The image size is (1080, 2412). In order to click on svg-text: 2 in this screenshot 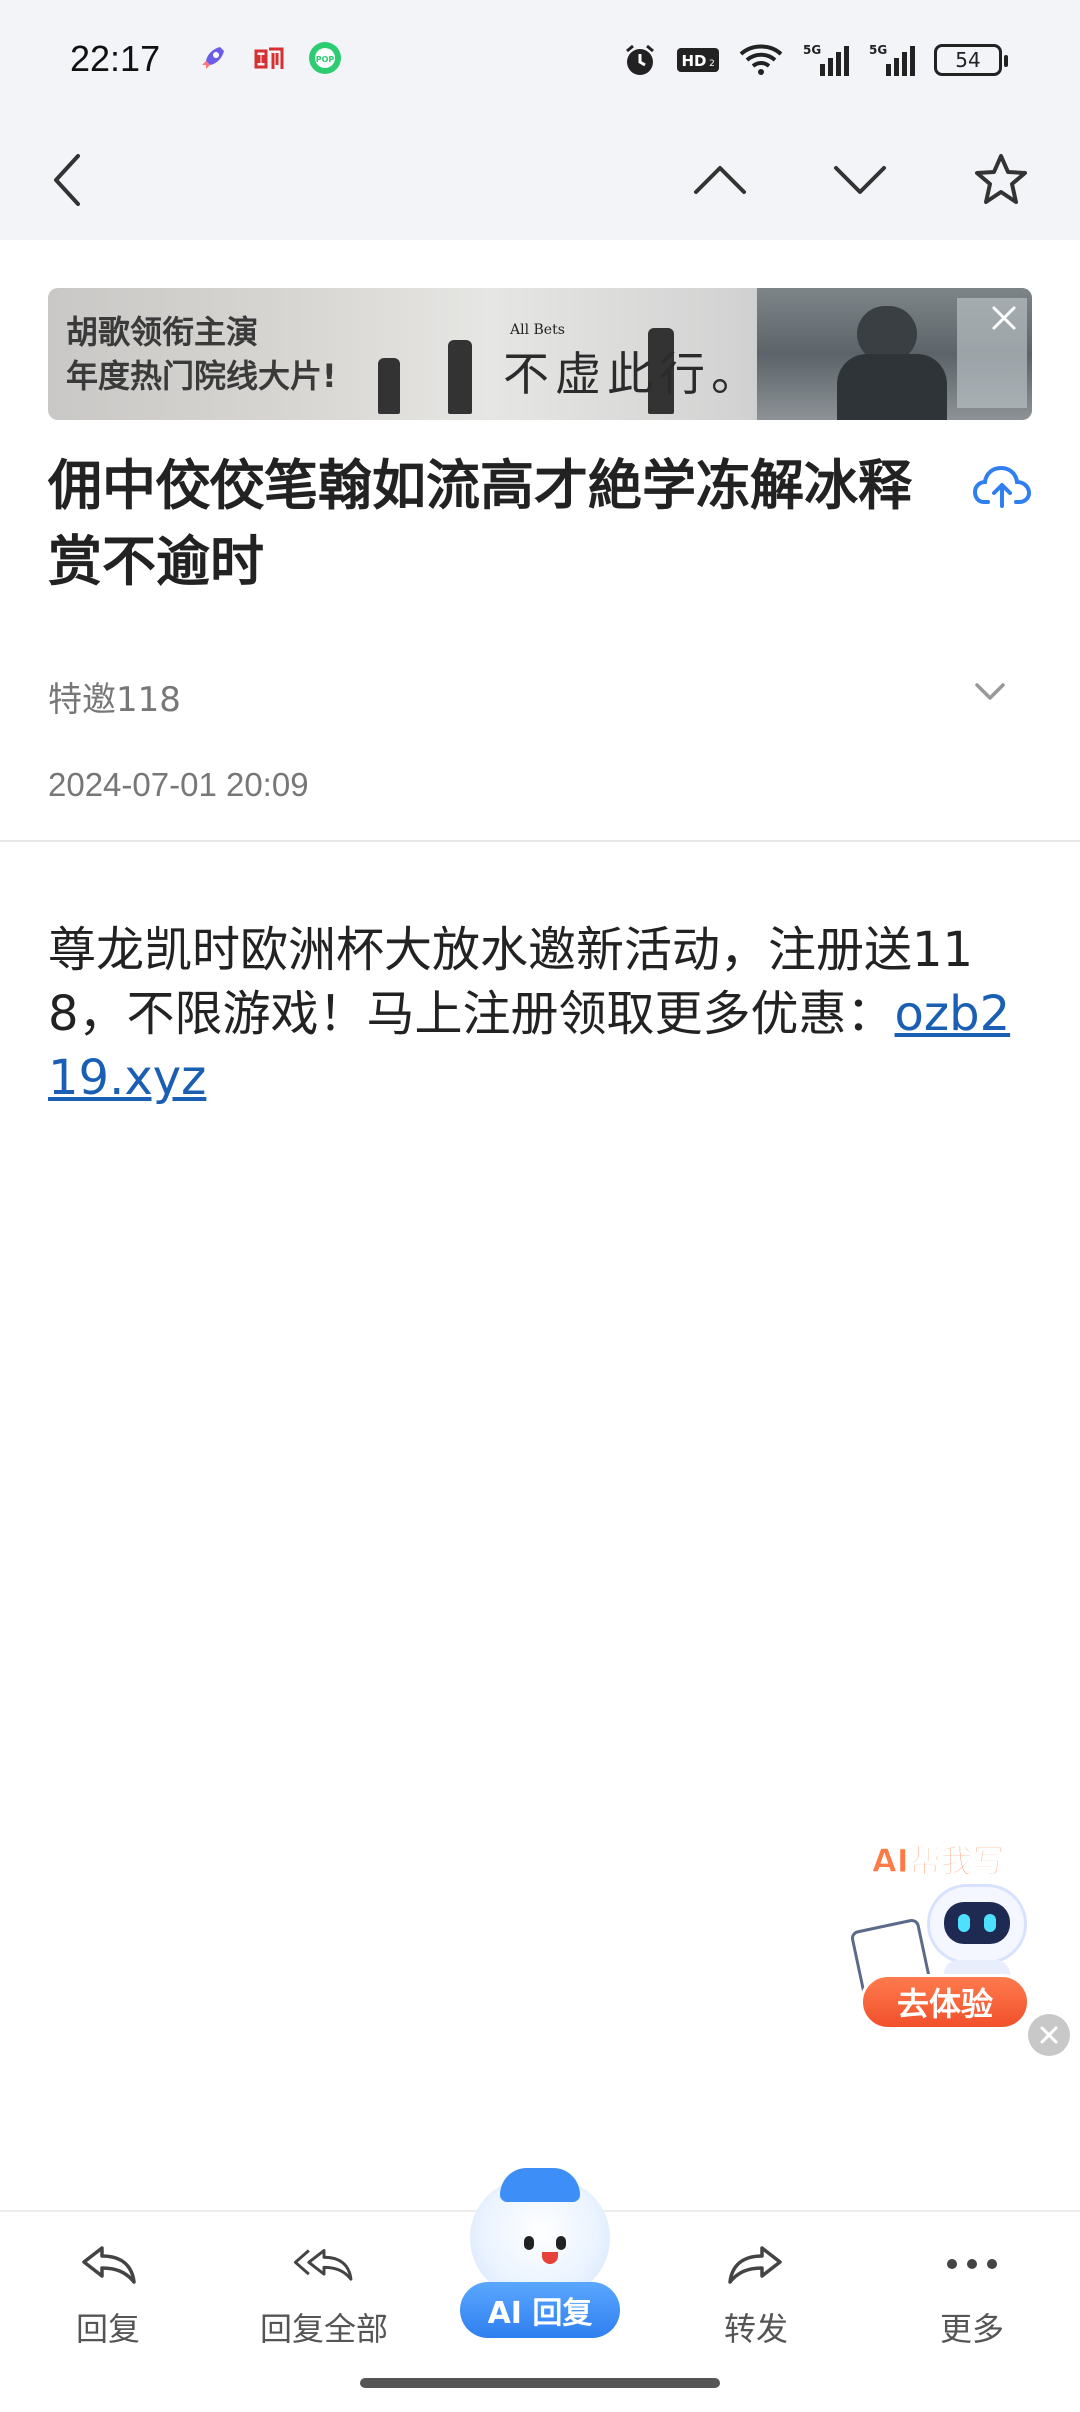, I will do `click(712, 64)`.